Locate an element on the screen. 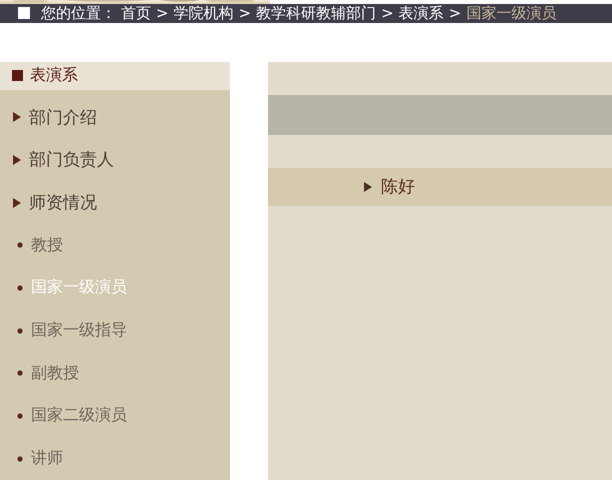 The height and width of the screenshot is (480, 612). person-link: 陈好 is located at coordinates (440, 187).